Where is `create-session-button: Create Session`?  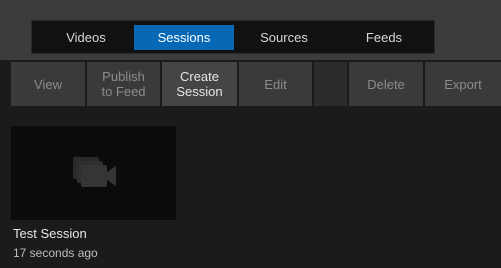 create-session-button: Create Session is located at coordinates (199, 84).